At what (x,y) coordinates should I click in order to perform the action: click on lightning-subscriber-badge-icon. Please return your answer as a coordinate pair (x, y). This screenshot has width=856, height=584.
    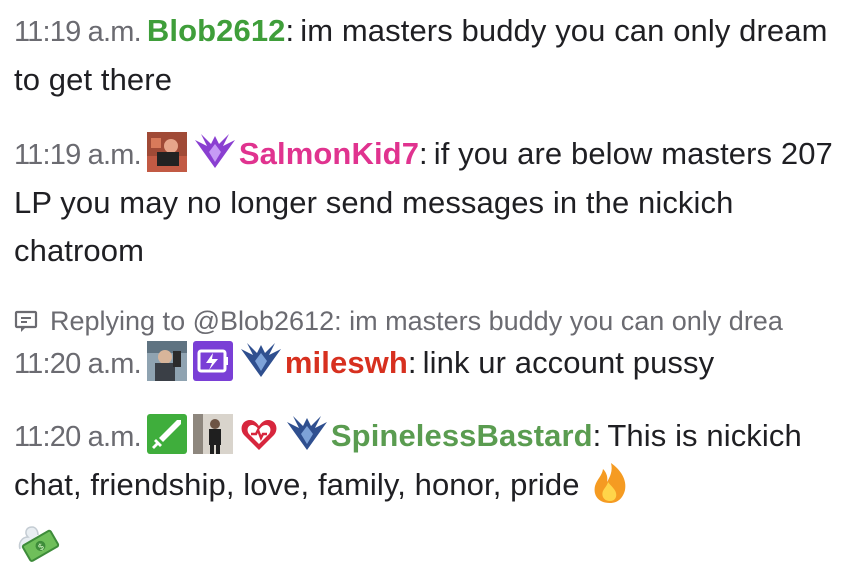
    Looking at the image, I should click on (212, 361).